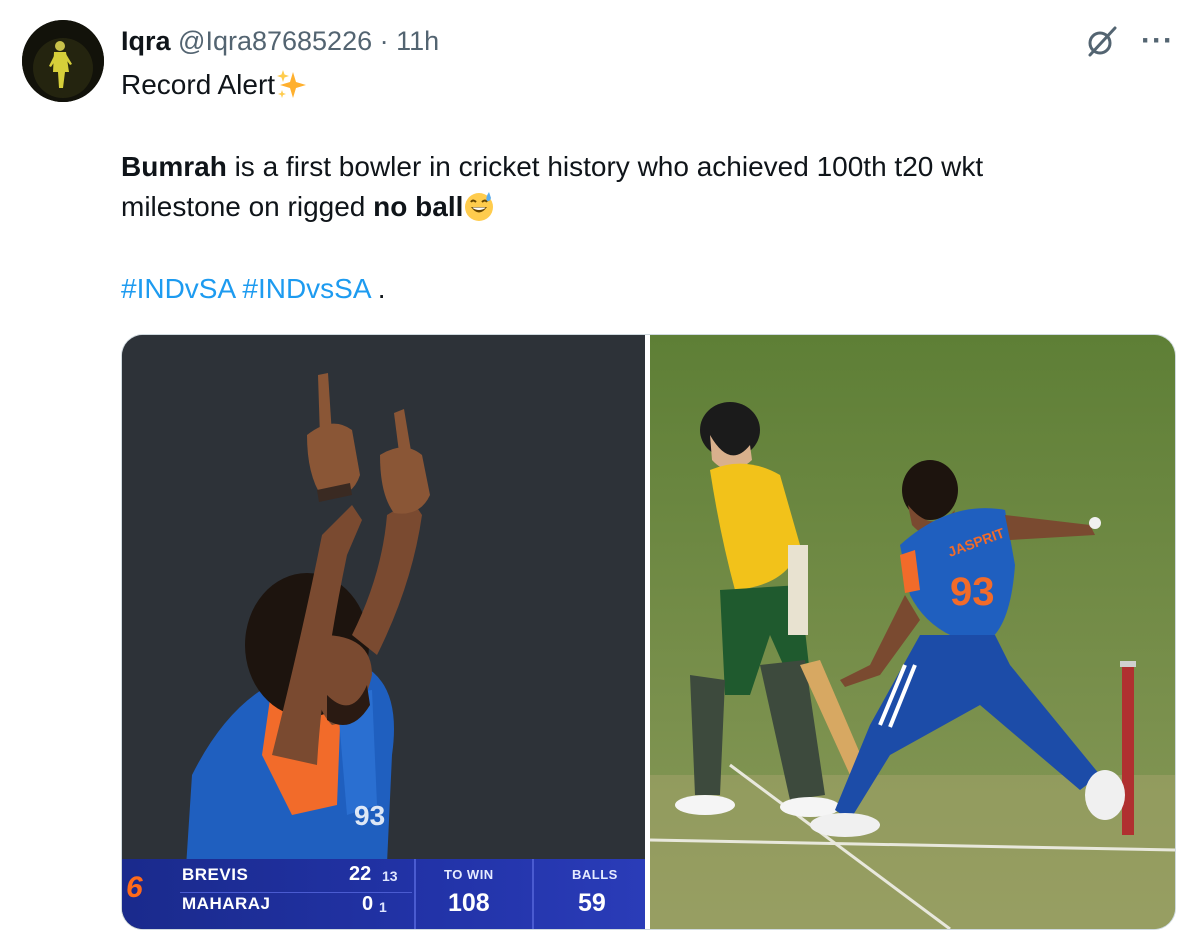 The height and width of the screenshot is (943, 1200). What do you see at coordinates (306, 288) in the screenshot?
I see `hashtag-indvssa: #INDvsSA` at bounding box center [306, 288].